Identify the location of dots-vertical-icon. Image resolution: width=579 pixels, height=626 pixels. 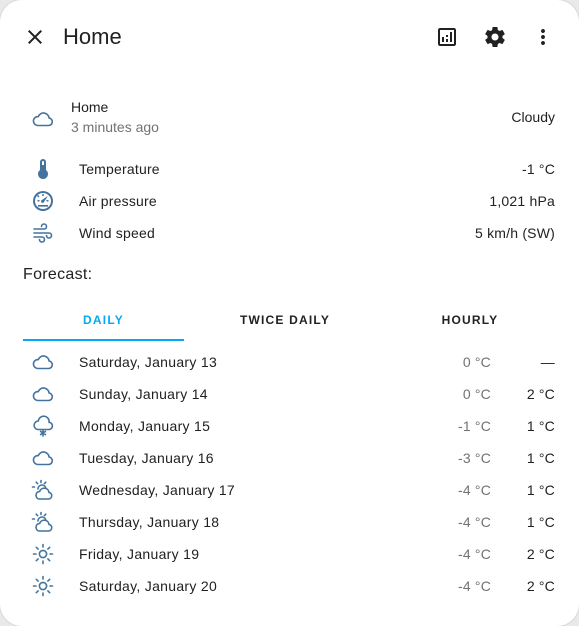
(543, 37).